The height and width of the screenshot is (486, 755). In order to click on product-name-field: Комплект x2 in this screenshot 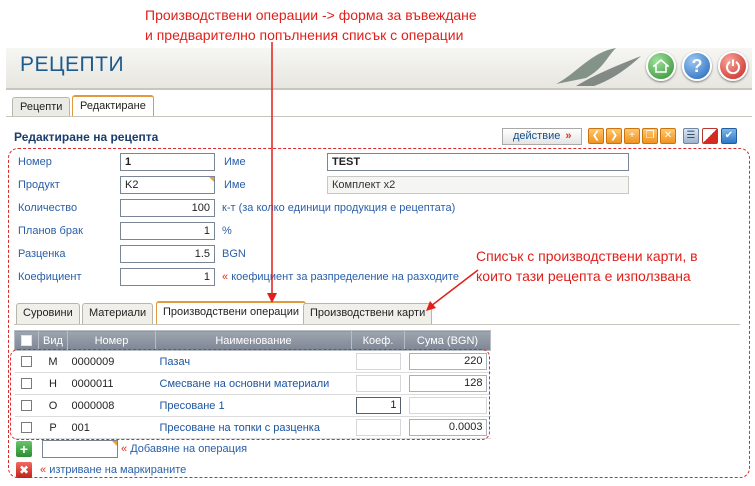, I will do `click(478, 185)`.